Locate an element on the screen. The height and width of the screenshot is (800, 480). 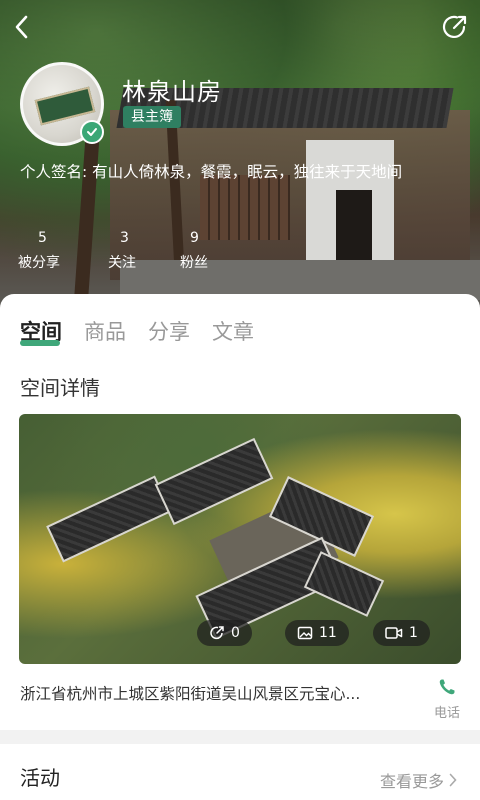
tab-articles: 文章 is located at coordinates (233, 331).